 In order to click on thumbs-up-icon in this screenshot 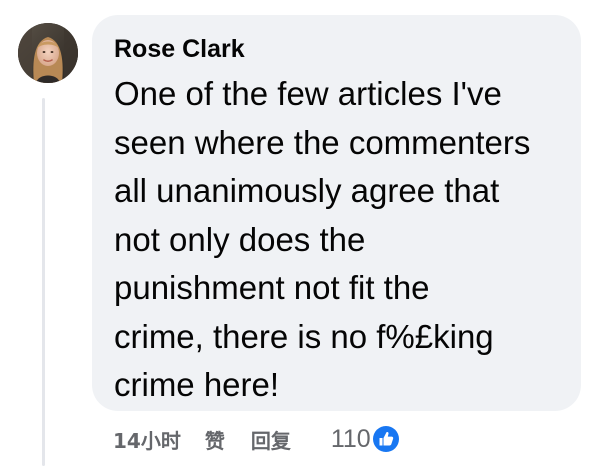, I will do `click(385, 439)`.